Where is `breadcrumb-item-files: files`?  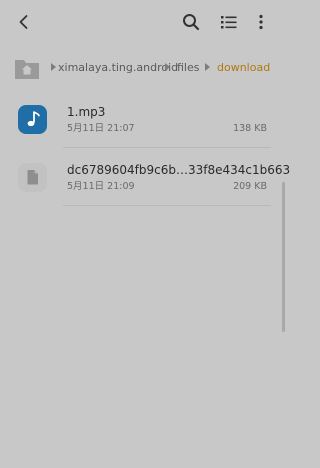 breadcrumb-item-files: files is located at coordinates (188, 68).